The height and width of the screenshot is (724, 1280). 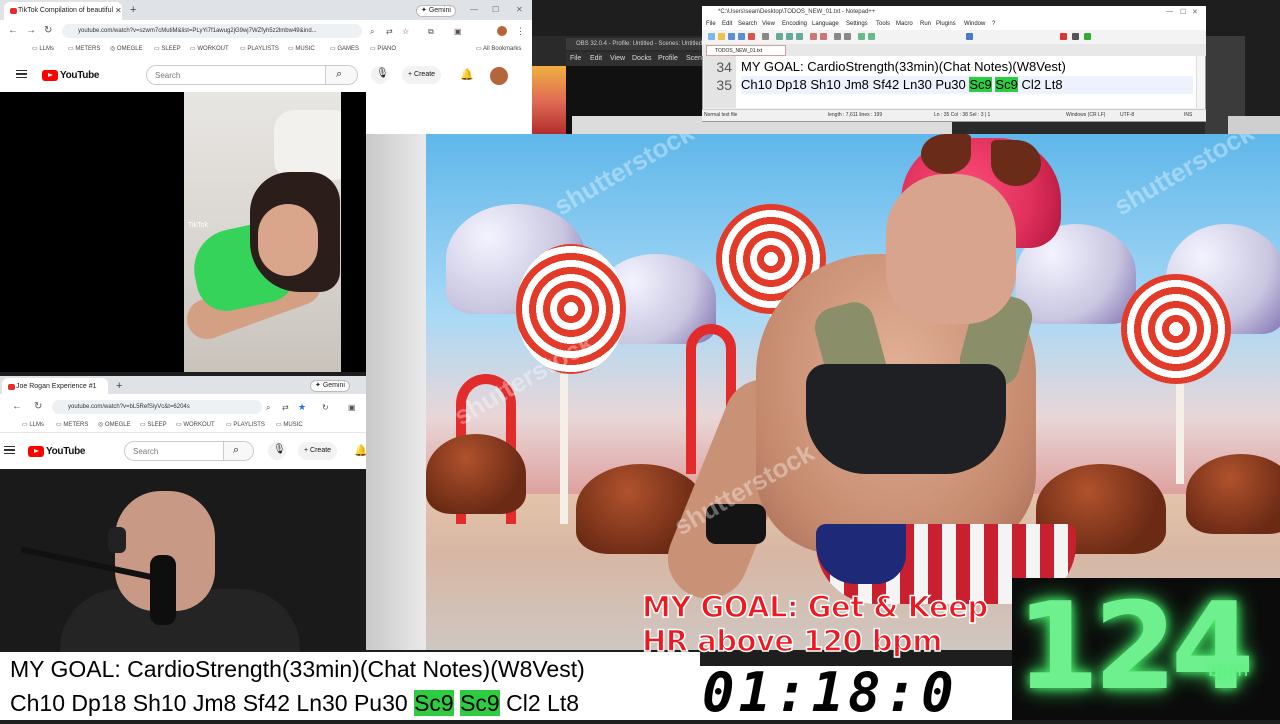 What do you see at coordinates (520, 31) in the screenshot?
I see `menu-icon: ⋮` at bounding box center [520, 31].